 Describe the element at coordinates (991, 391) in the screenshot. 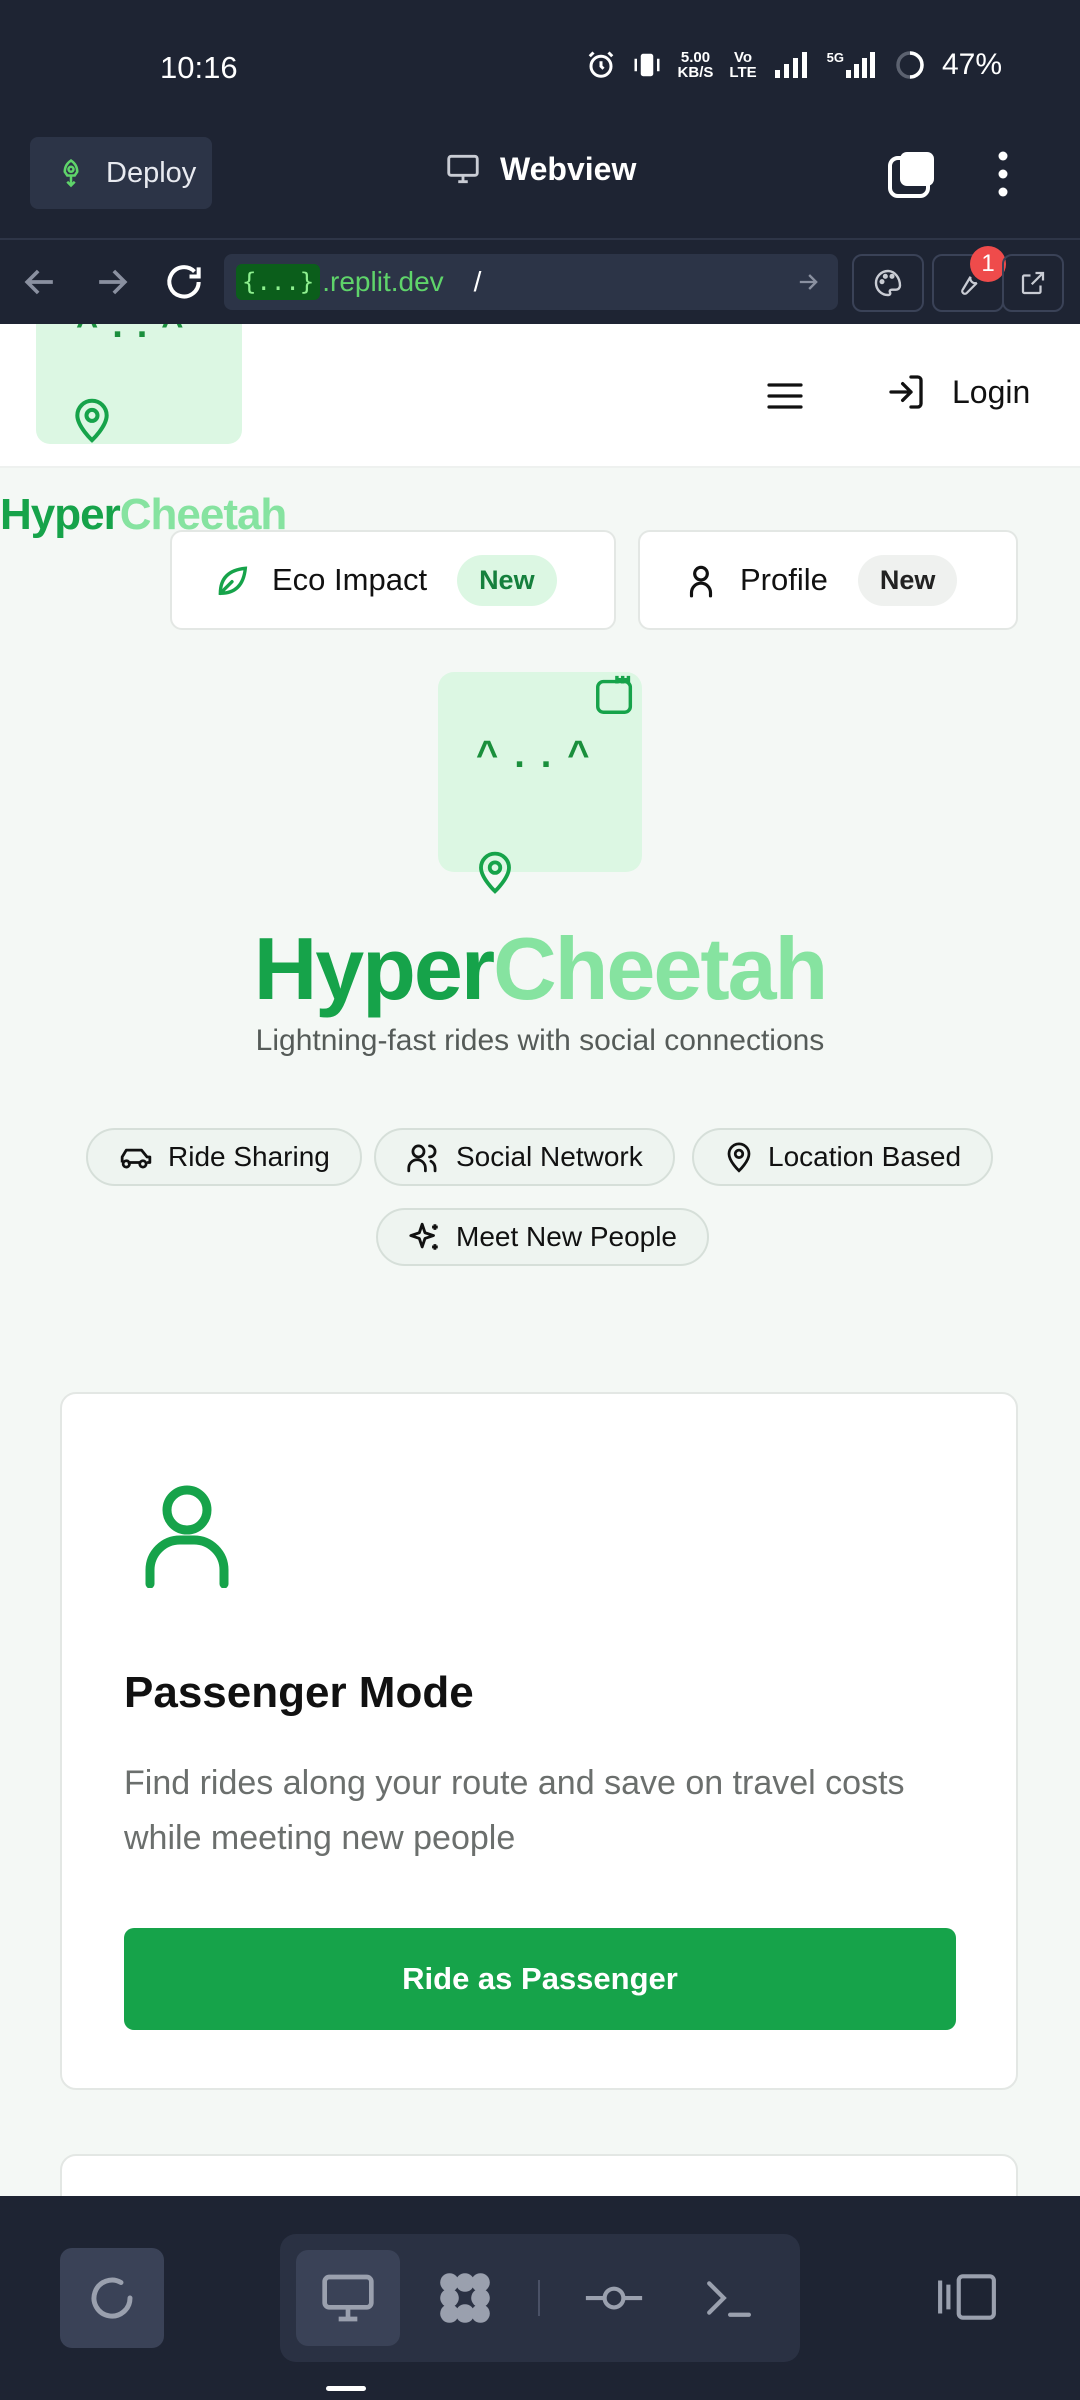

I see `login-label: Login` at that location.